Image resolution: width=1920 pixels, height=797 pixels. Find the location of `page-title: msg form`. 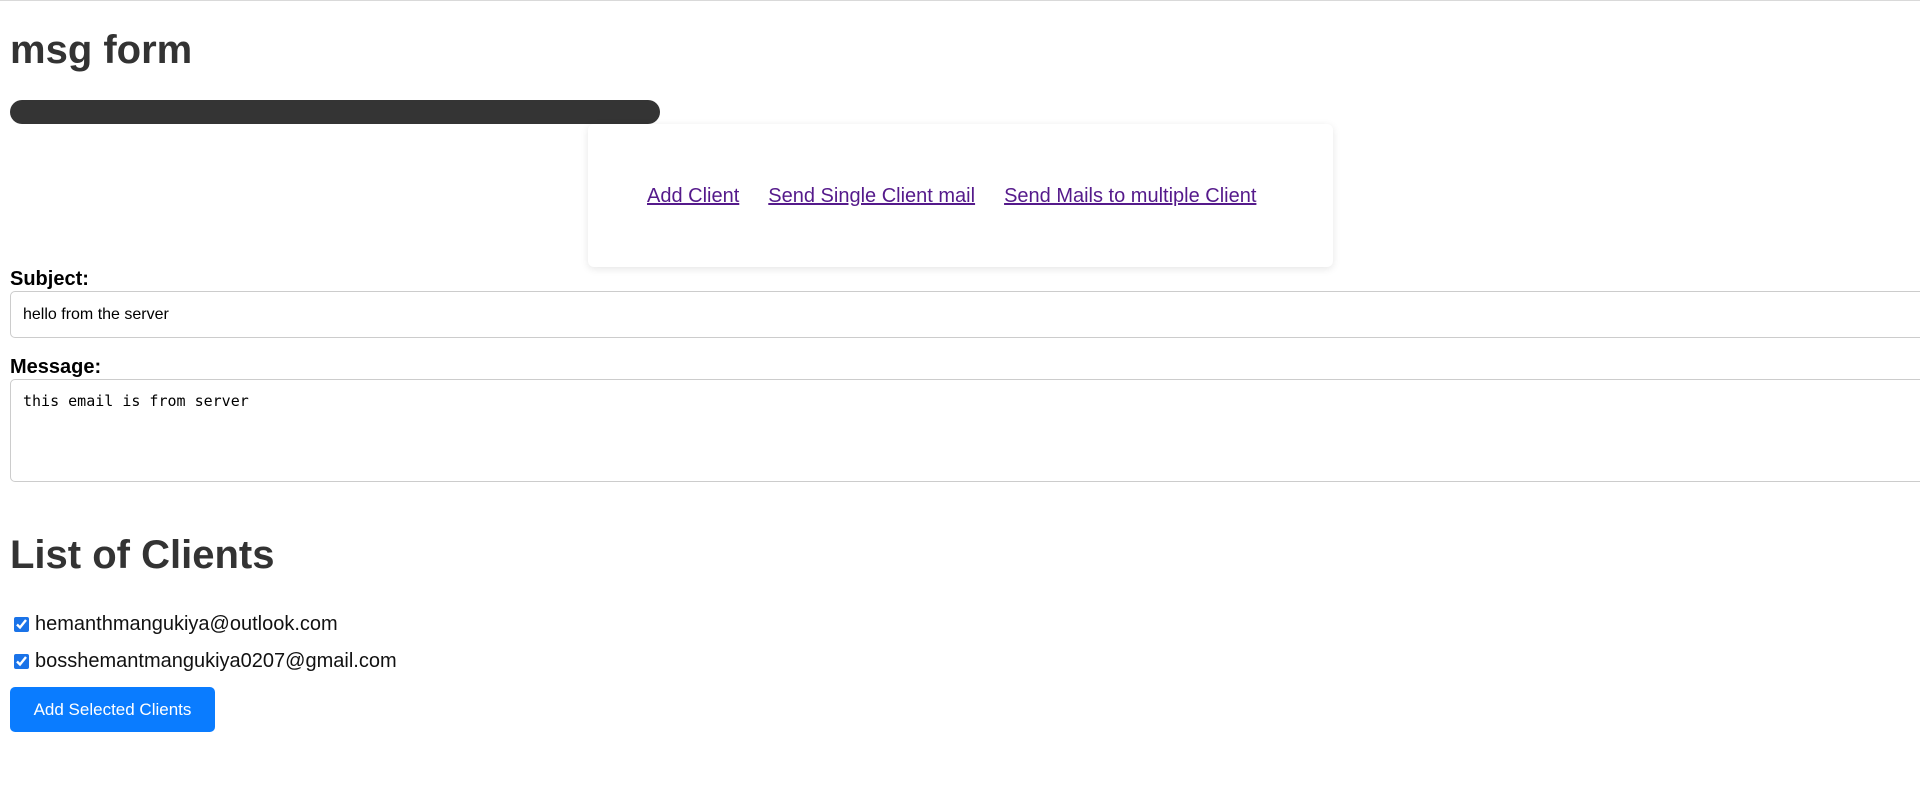

page-title: msg form is located at coordinates (101, 50).